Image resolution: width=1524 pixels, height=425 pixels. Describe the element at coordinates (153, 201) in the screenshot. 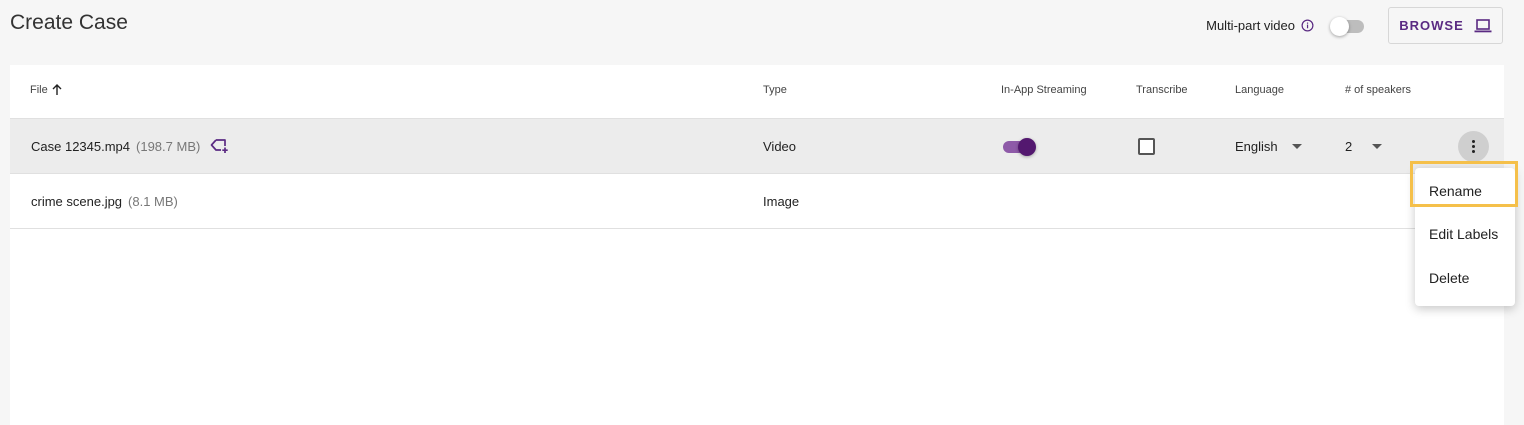

I see `file-size: (8.1 MB)` at that location.